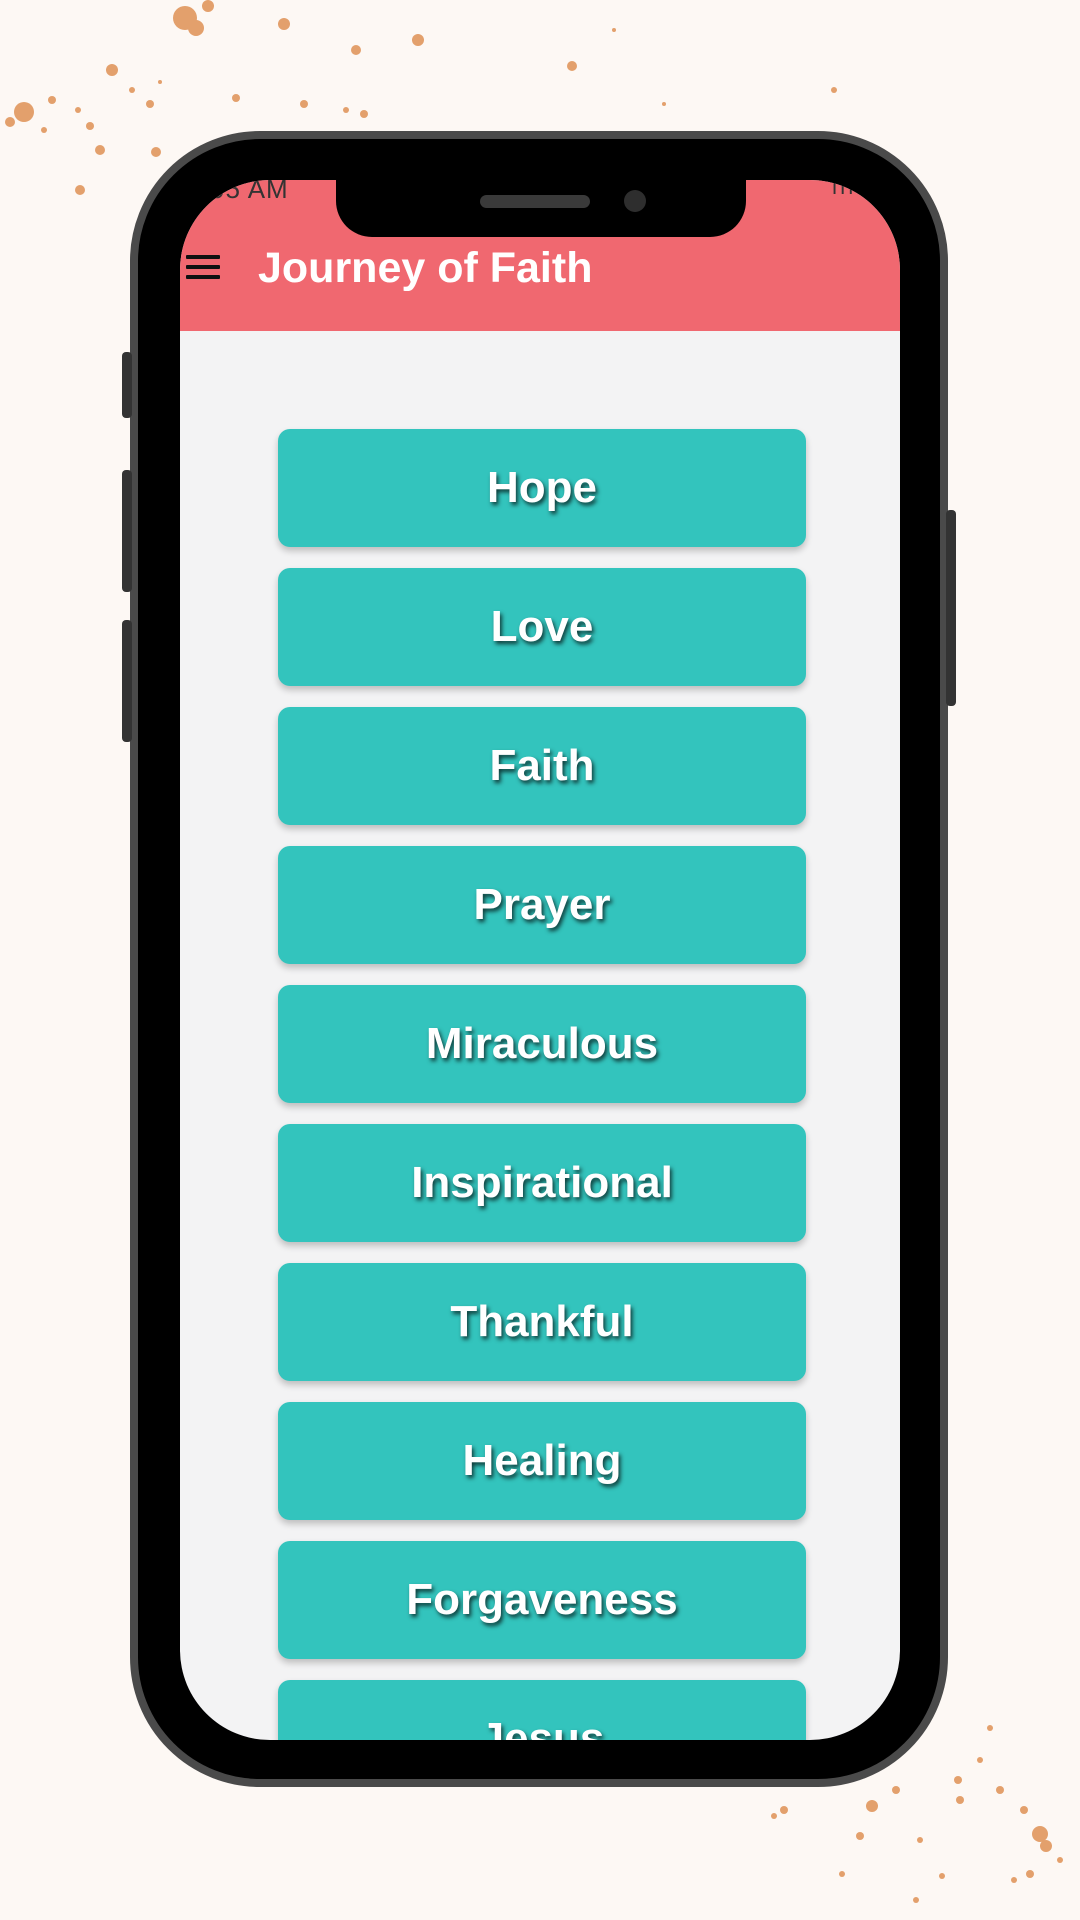  Describe the element at coordinates (542, 1600) in the screenshot. I see `topic-button-forgaveness: Forgaveness` at that location.